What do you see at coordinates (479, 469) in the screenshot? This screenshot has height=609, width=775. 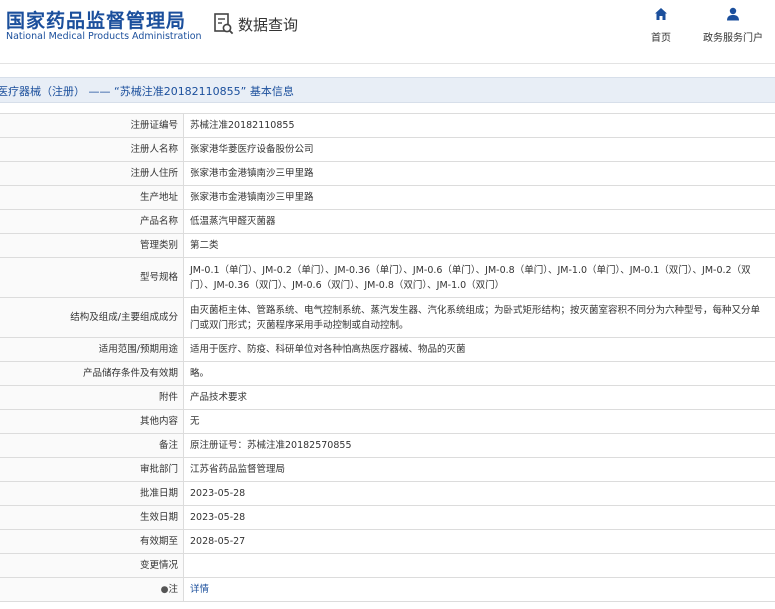 I see `approval-department: 江苏省药品监督管理局` at bounding box center [479, 469].